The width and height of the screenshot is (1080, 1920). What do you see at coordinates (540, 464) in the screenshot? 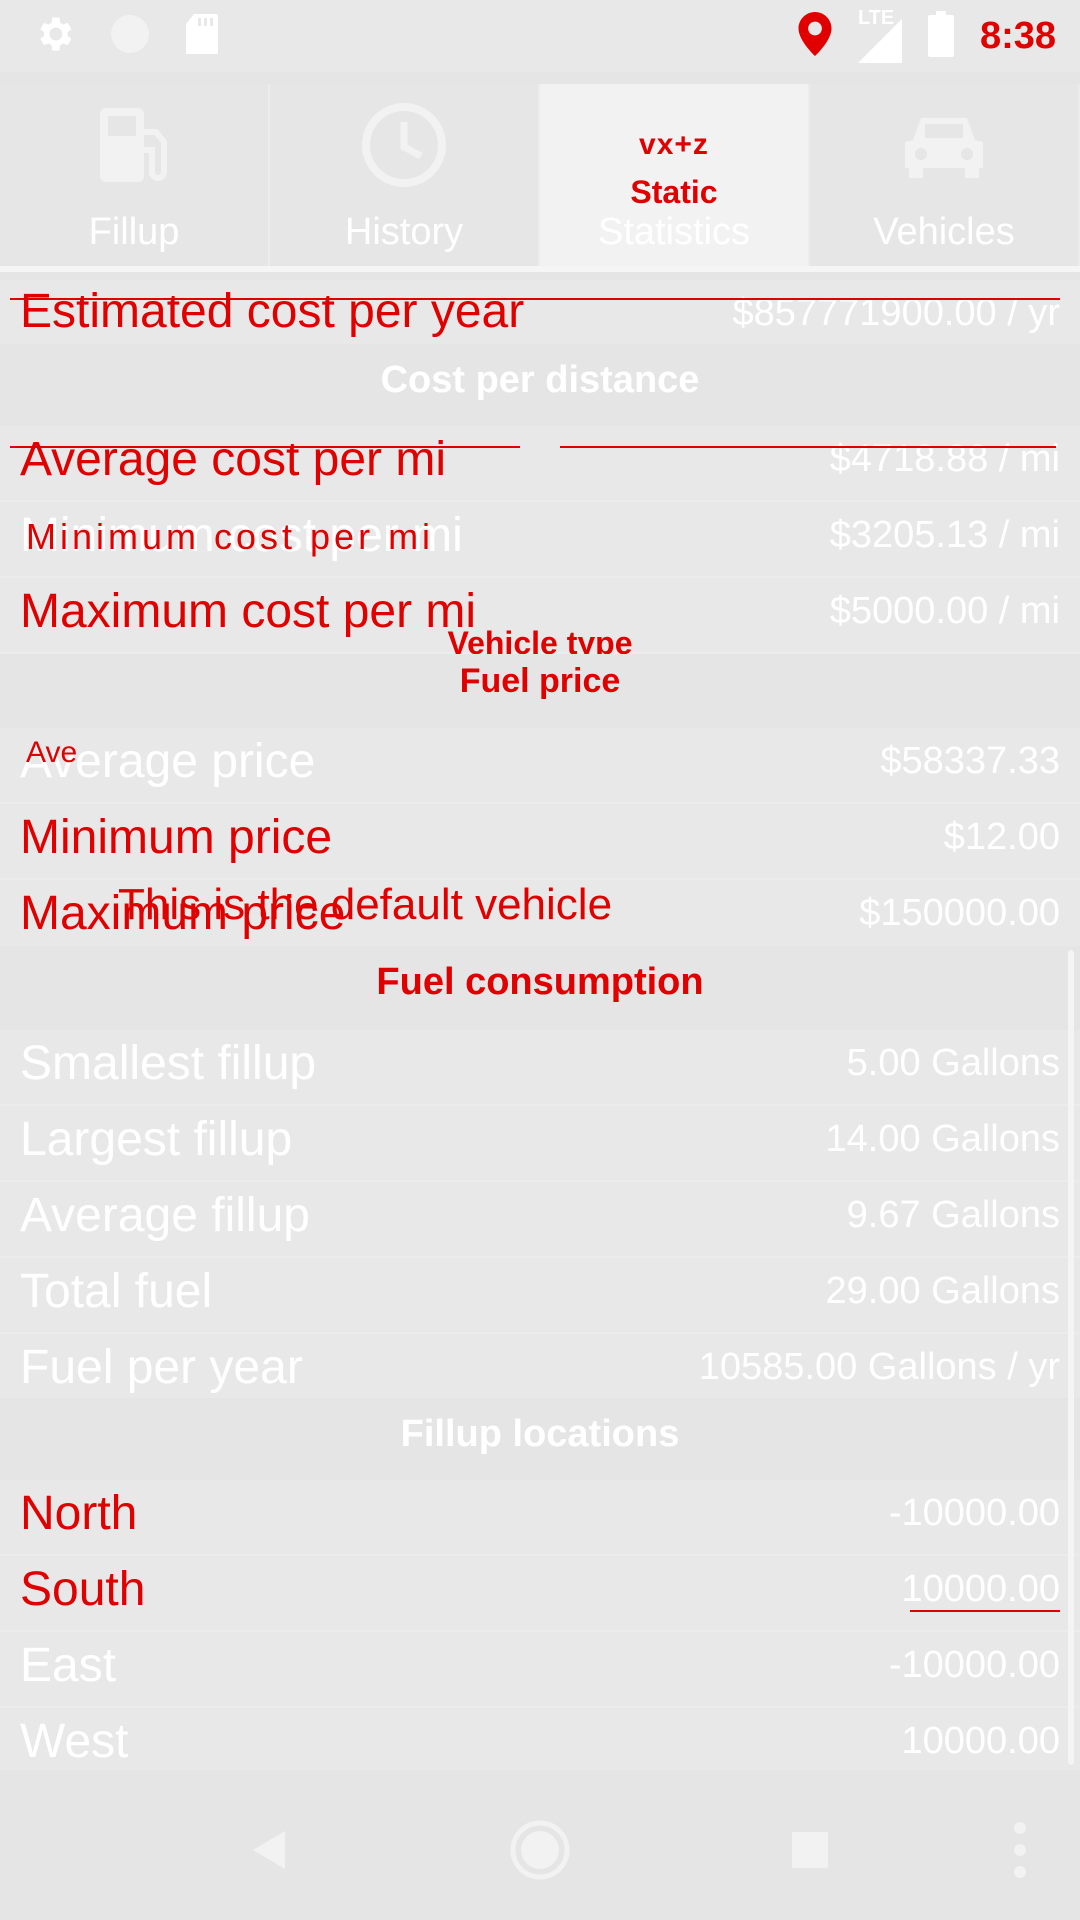
I see `row-average-cost-per-mi: Average cost per mi $4718.88 / mi` at bounding box center [540, 464].